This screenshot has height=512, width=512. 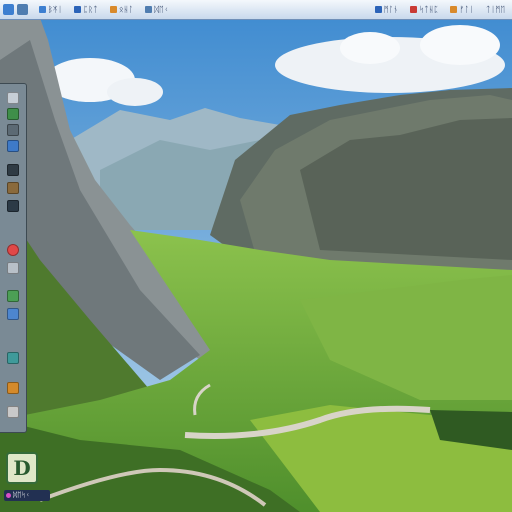 I want to click on document-icon, so click(x=149, y=9).